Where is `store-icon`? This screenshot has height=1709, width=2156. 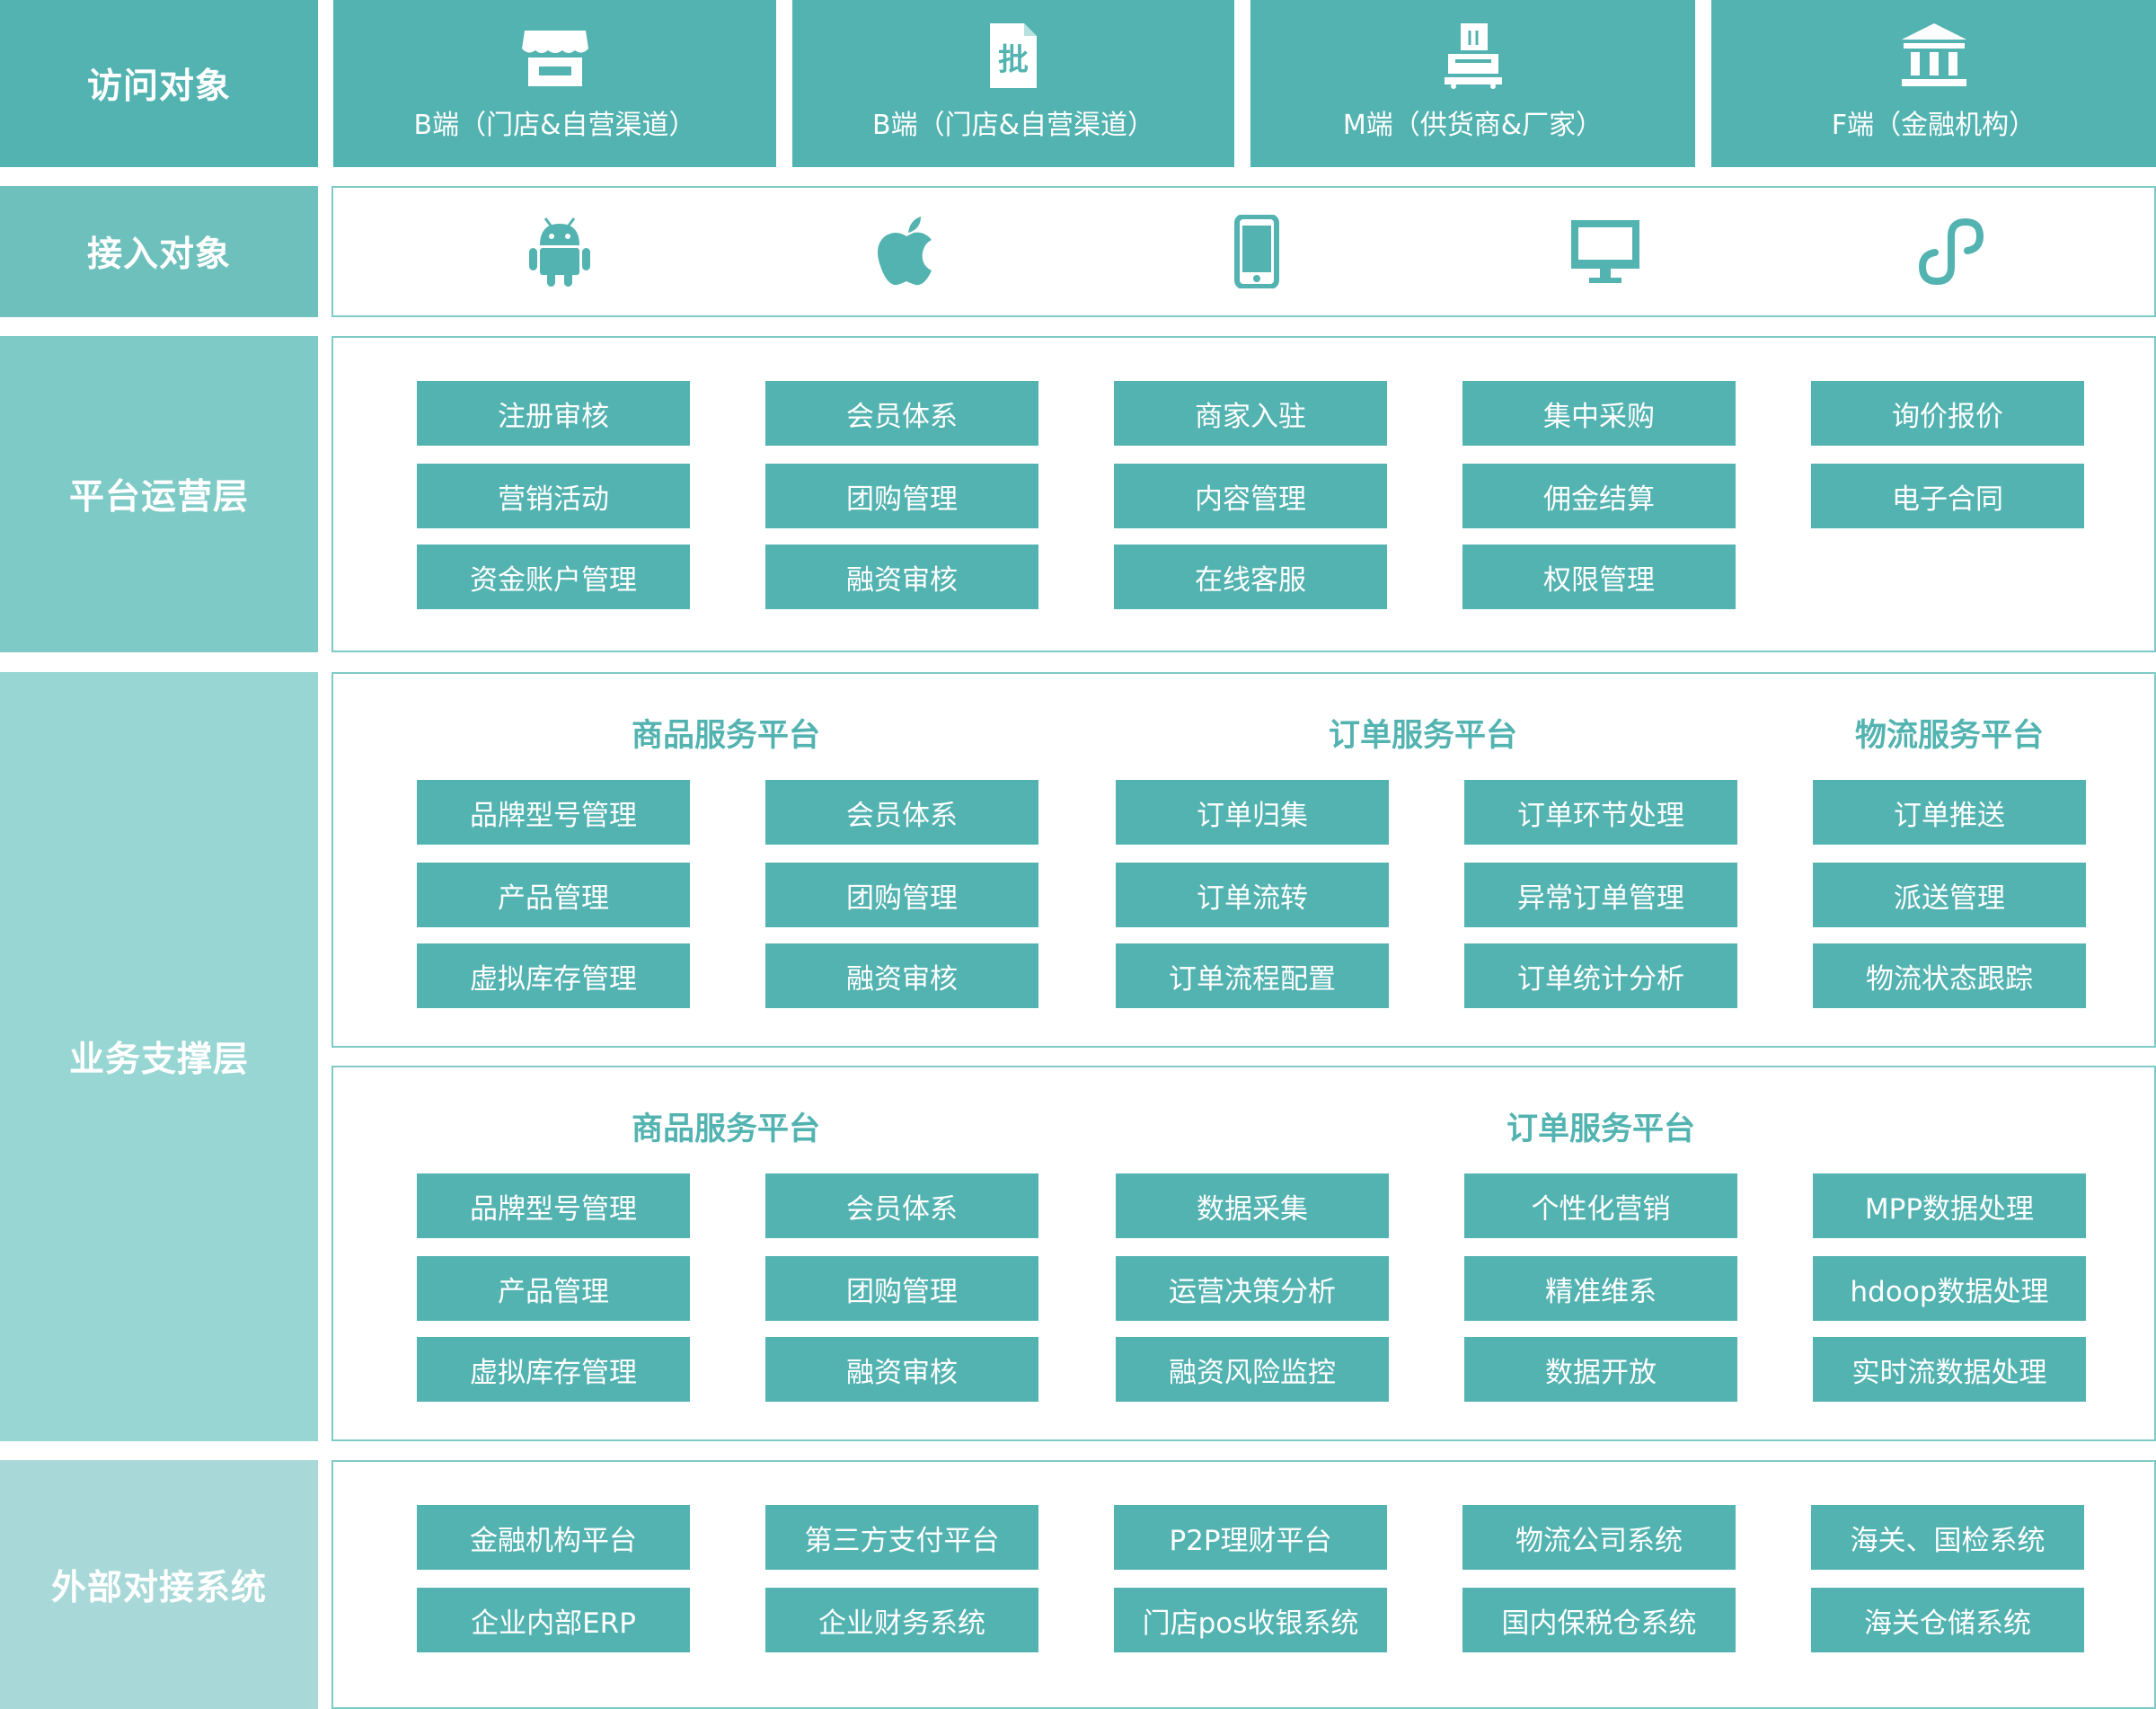 store-icon is located at coordinates (555, 56).